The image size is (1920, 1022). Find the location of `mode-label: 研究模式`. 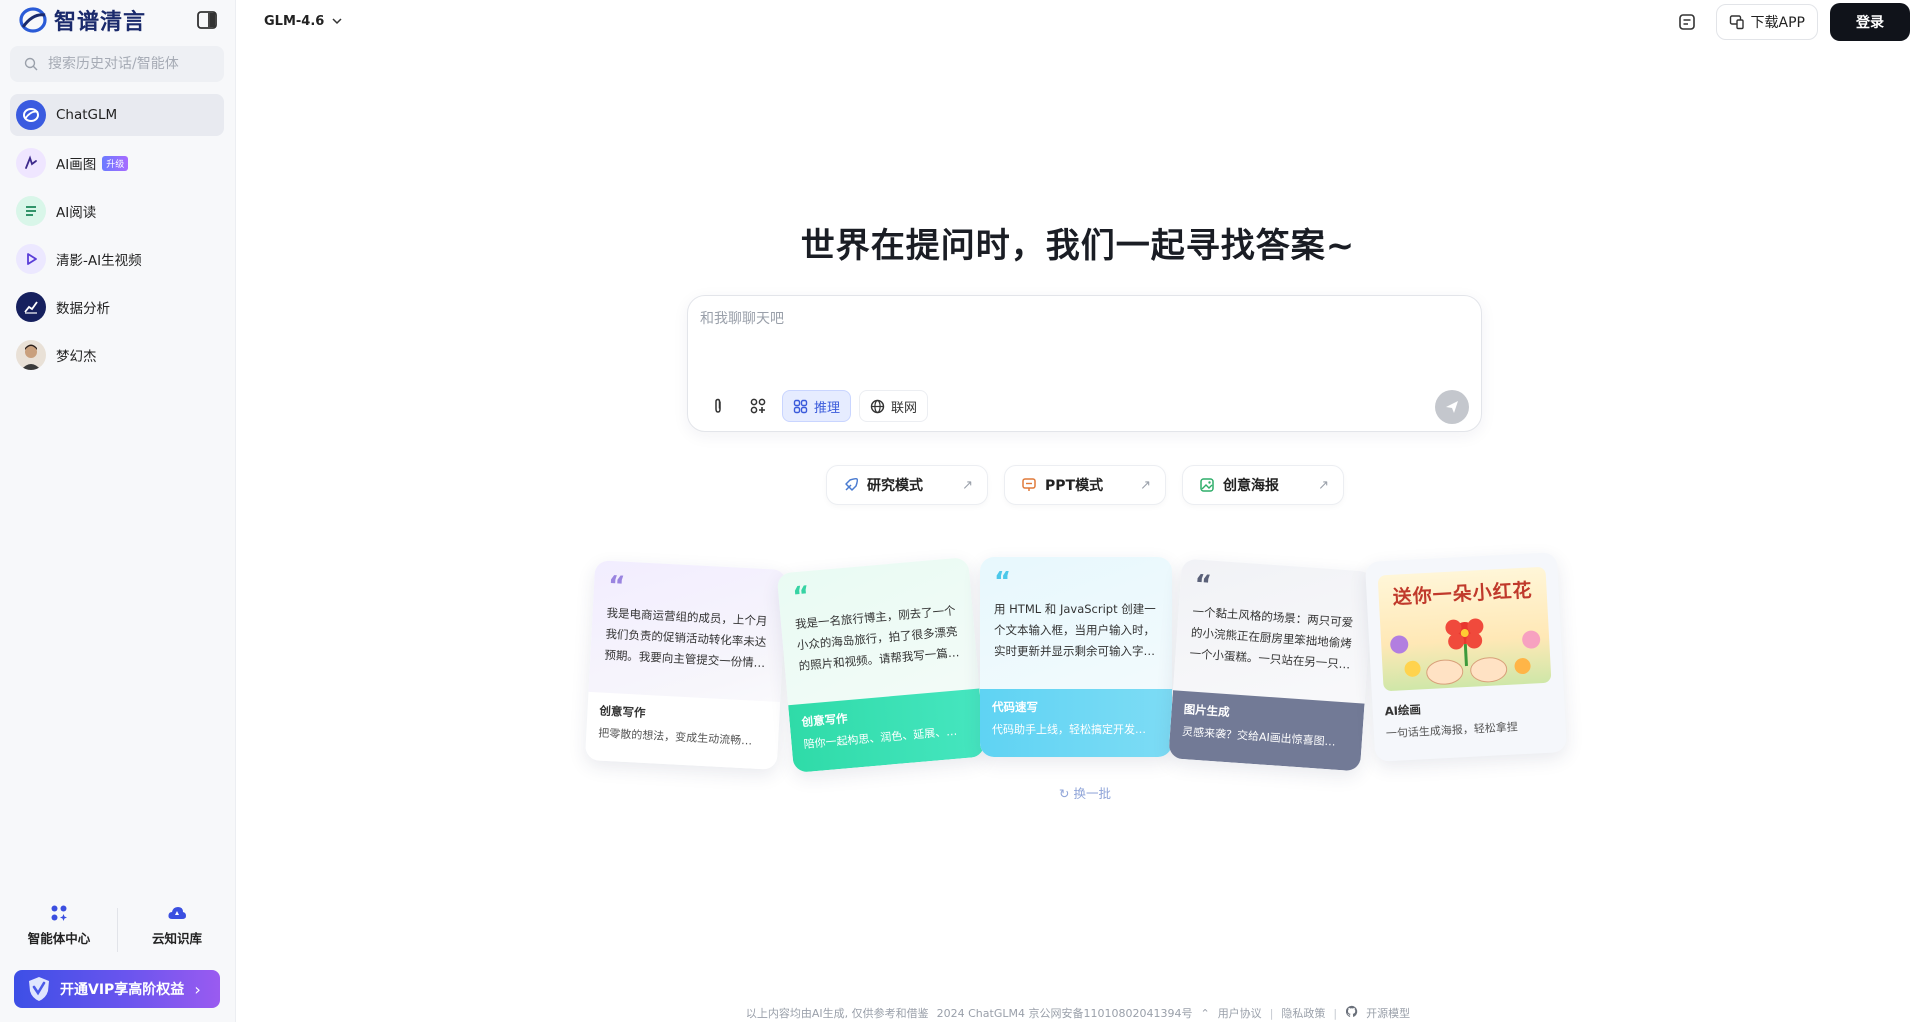

mode-label: 研究模式 is located at coordinates (895, 486).